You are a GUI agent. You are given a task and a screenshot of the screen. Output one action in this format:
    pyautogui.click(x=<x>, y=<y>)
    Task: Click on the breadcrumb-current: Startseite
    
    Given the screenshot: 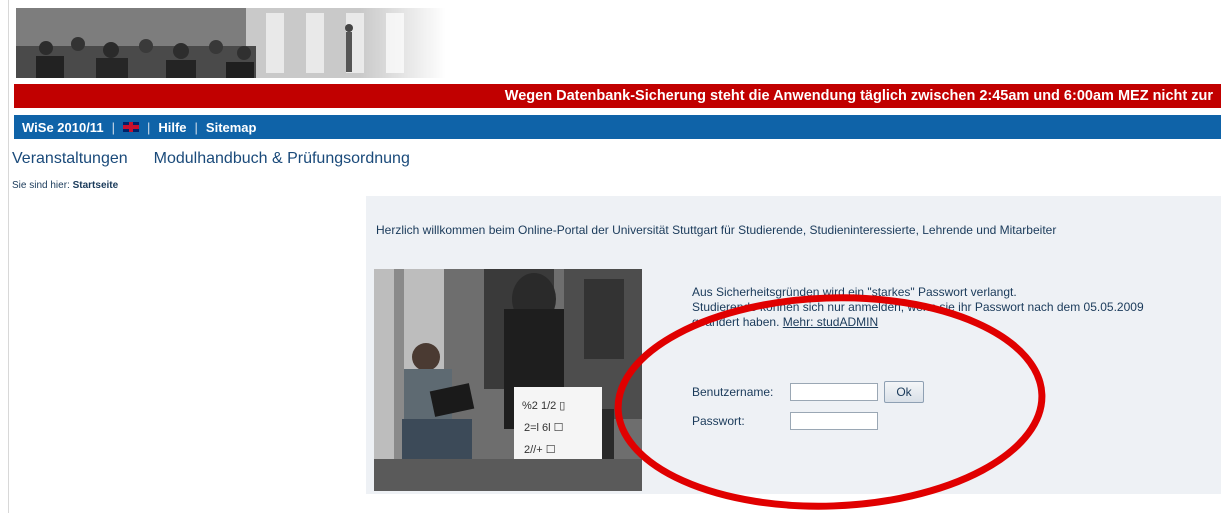 What is the action you would take?
    pyautogui.click(x=95, y=185)
    